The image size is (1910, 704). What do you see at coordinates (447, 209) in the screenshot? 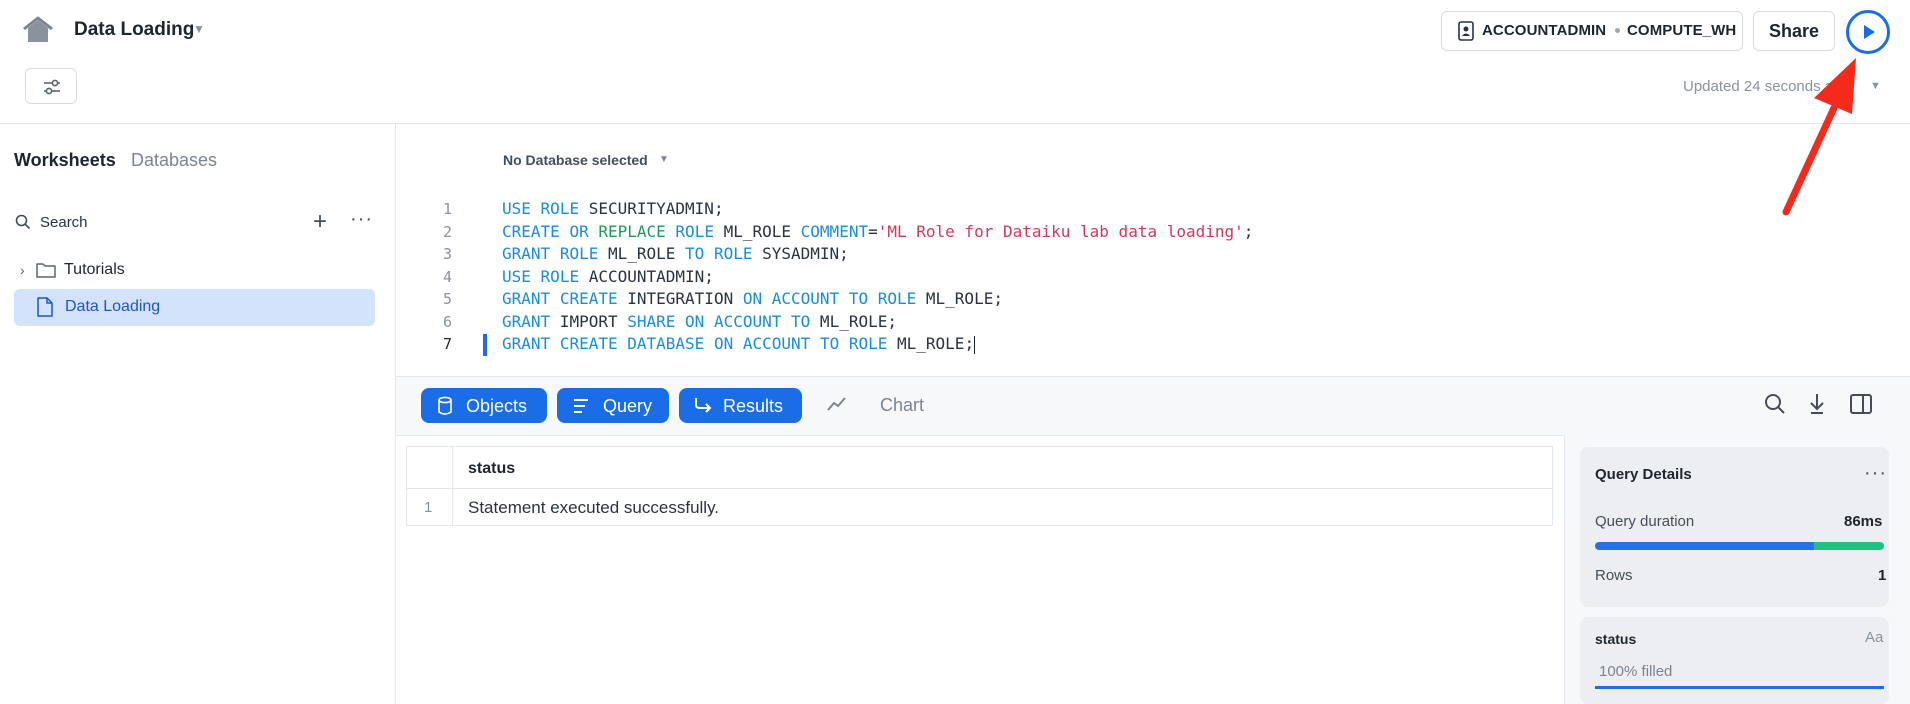
I see `line-number: 1` at bounding box center [447, 209].